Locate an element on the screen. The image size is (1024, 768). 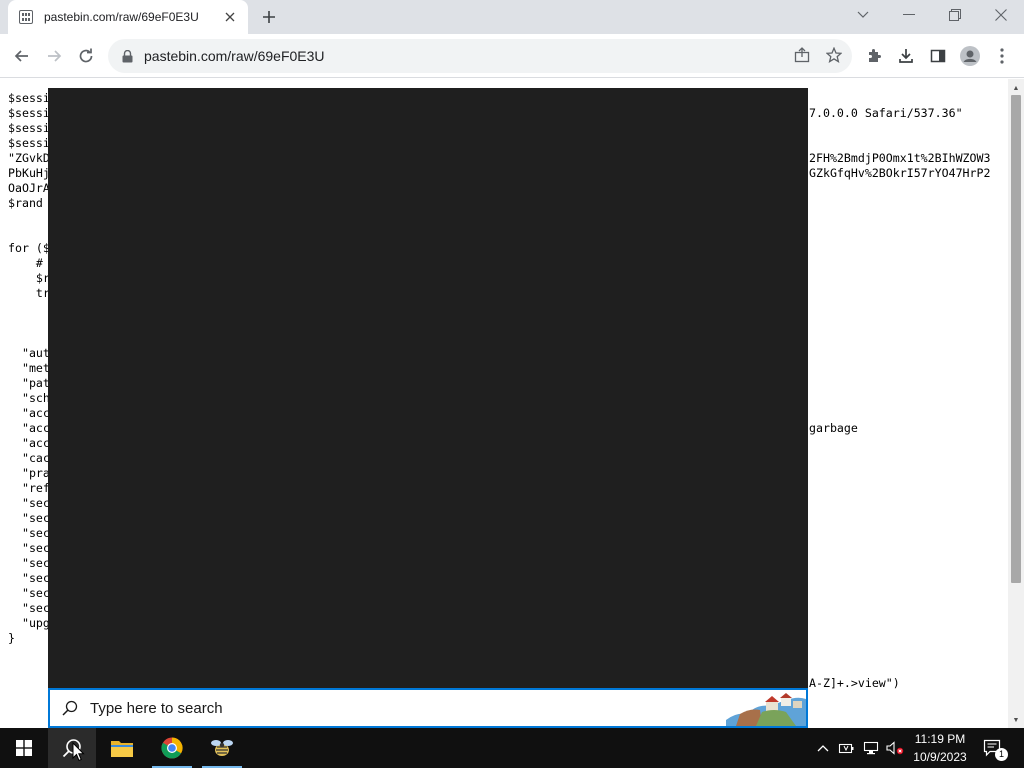
tab-title: pastebin.com/raw/69eF0E3U is located at coordinates (121, 17).